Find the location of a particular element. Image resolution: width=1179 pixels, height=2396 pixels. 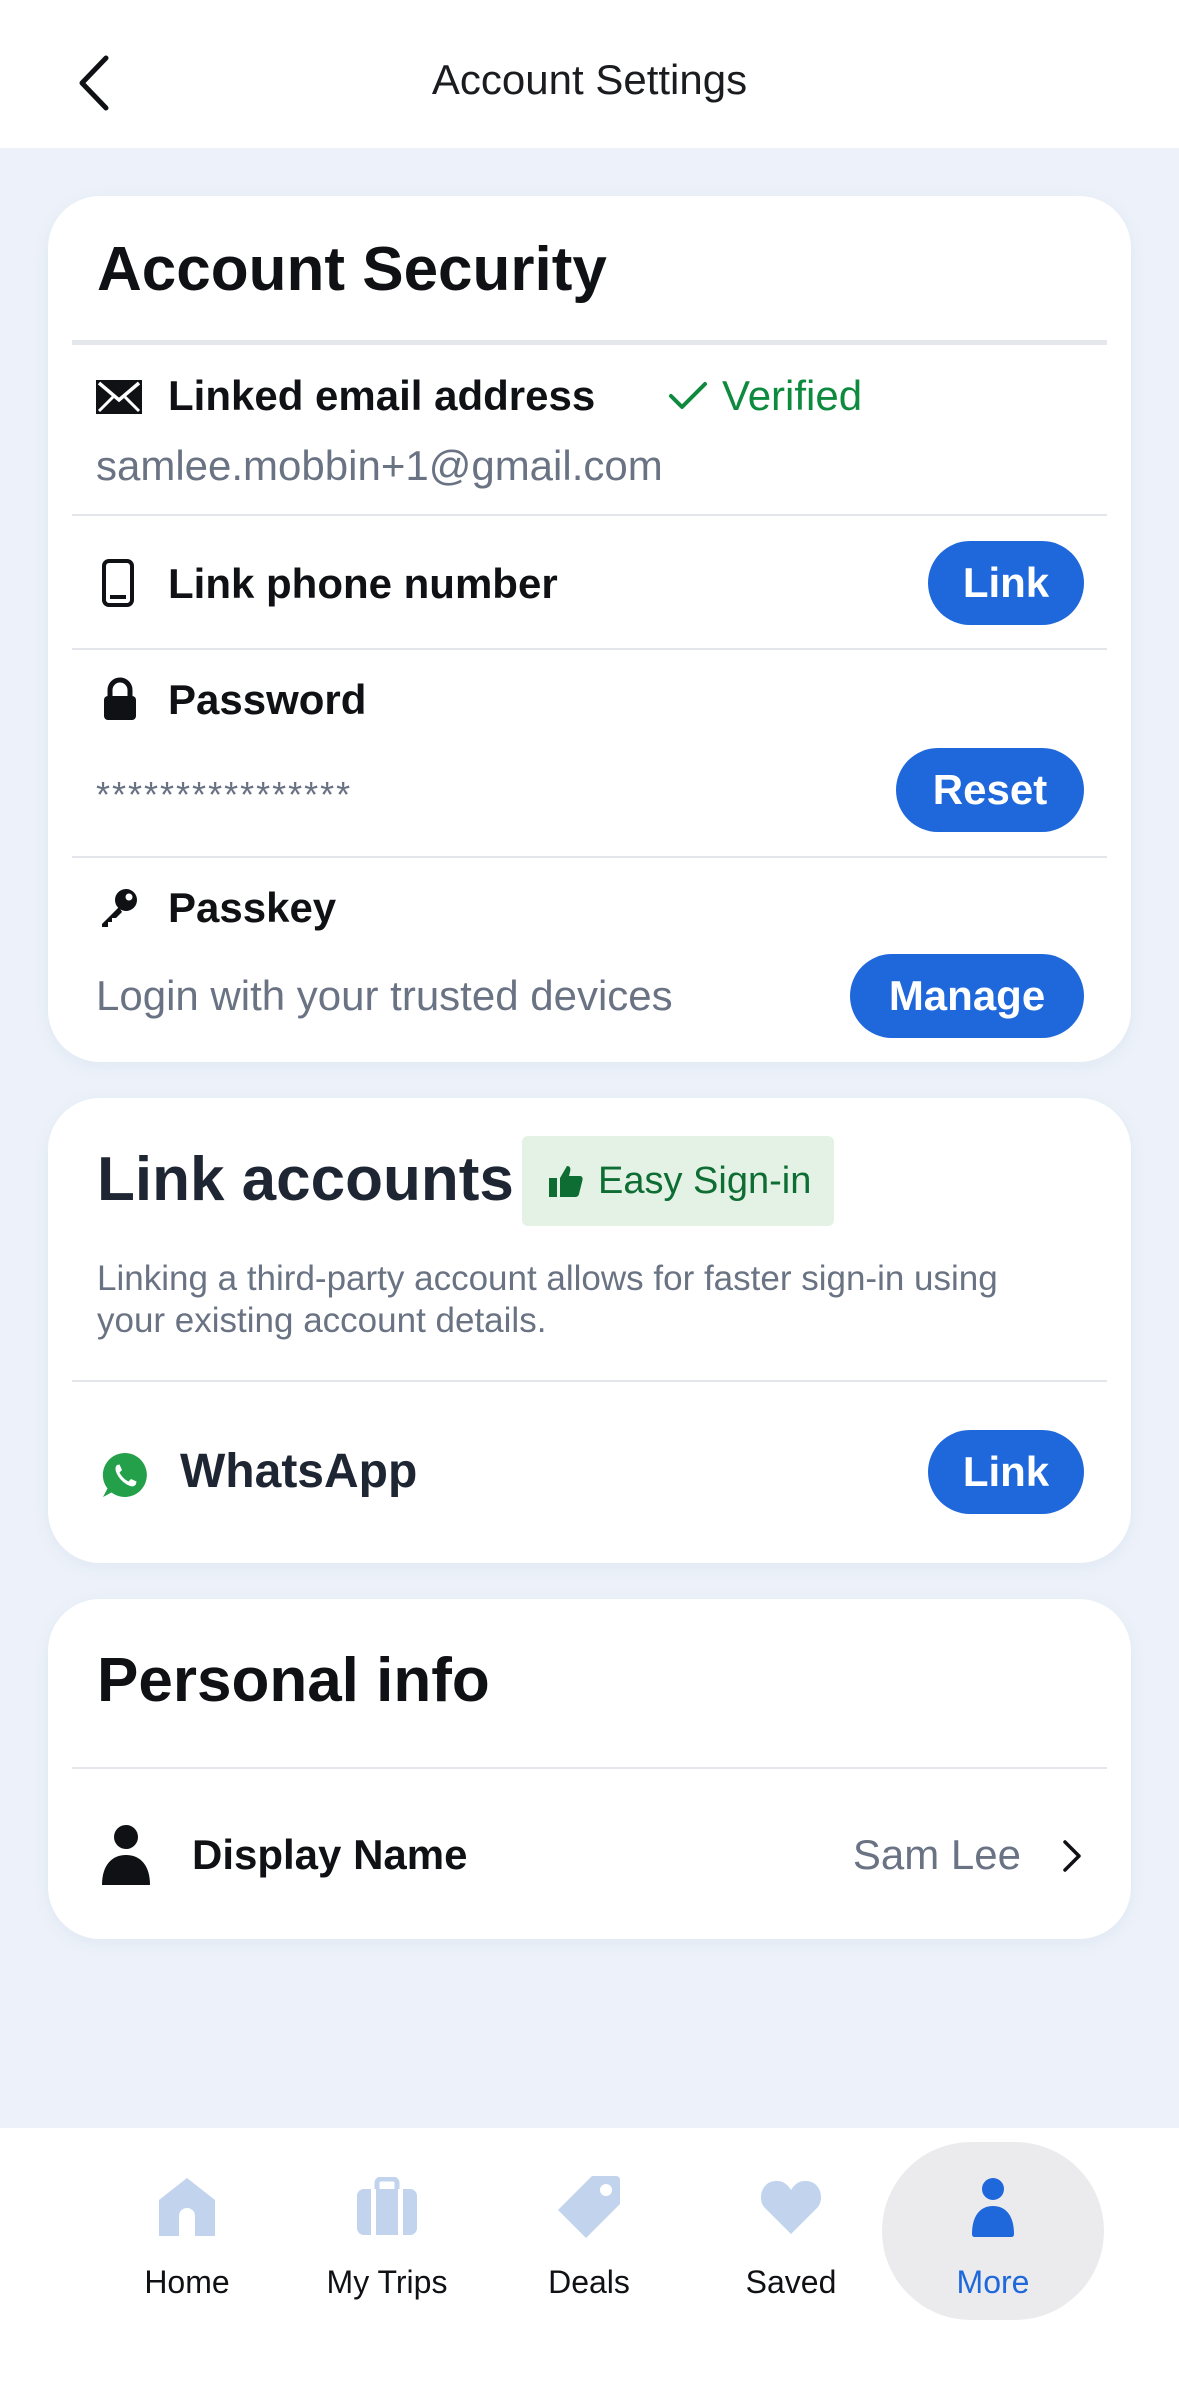

lock-icon is located at coordinates (120, 699).